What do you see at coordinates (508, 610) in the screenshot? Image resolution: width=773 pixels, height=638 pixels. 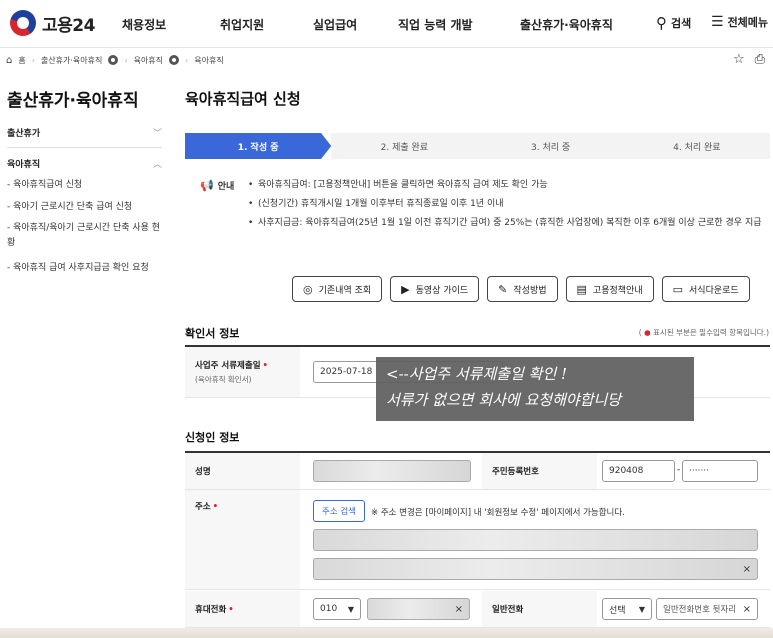 I see `phone-label-text: 일반전화` at bounding box center [508, 610].